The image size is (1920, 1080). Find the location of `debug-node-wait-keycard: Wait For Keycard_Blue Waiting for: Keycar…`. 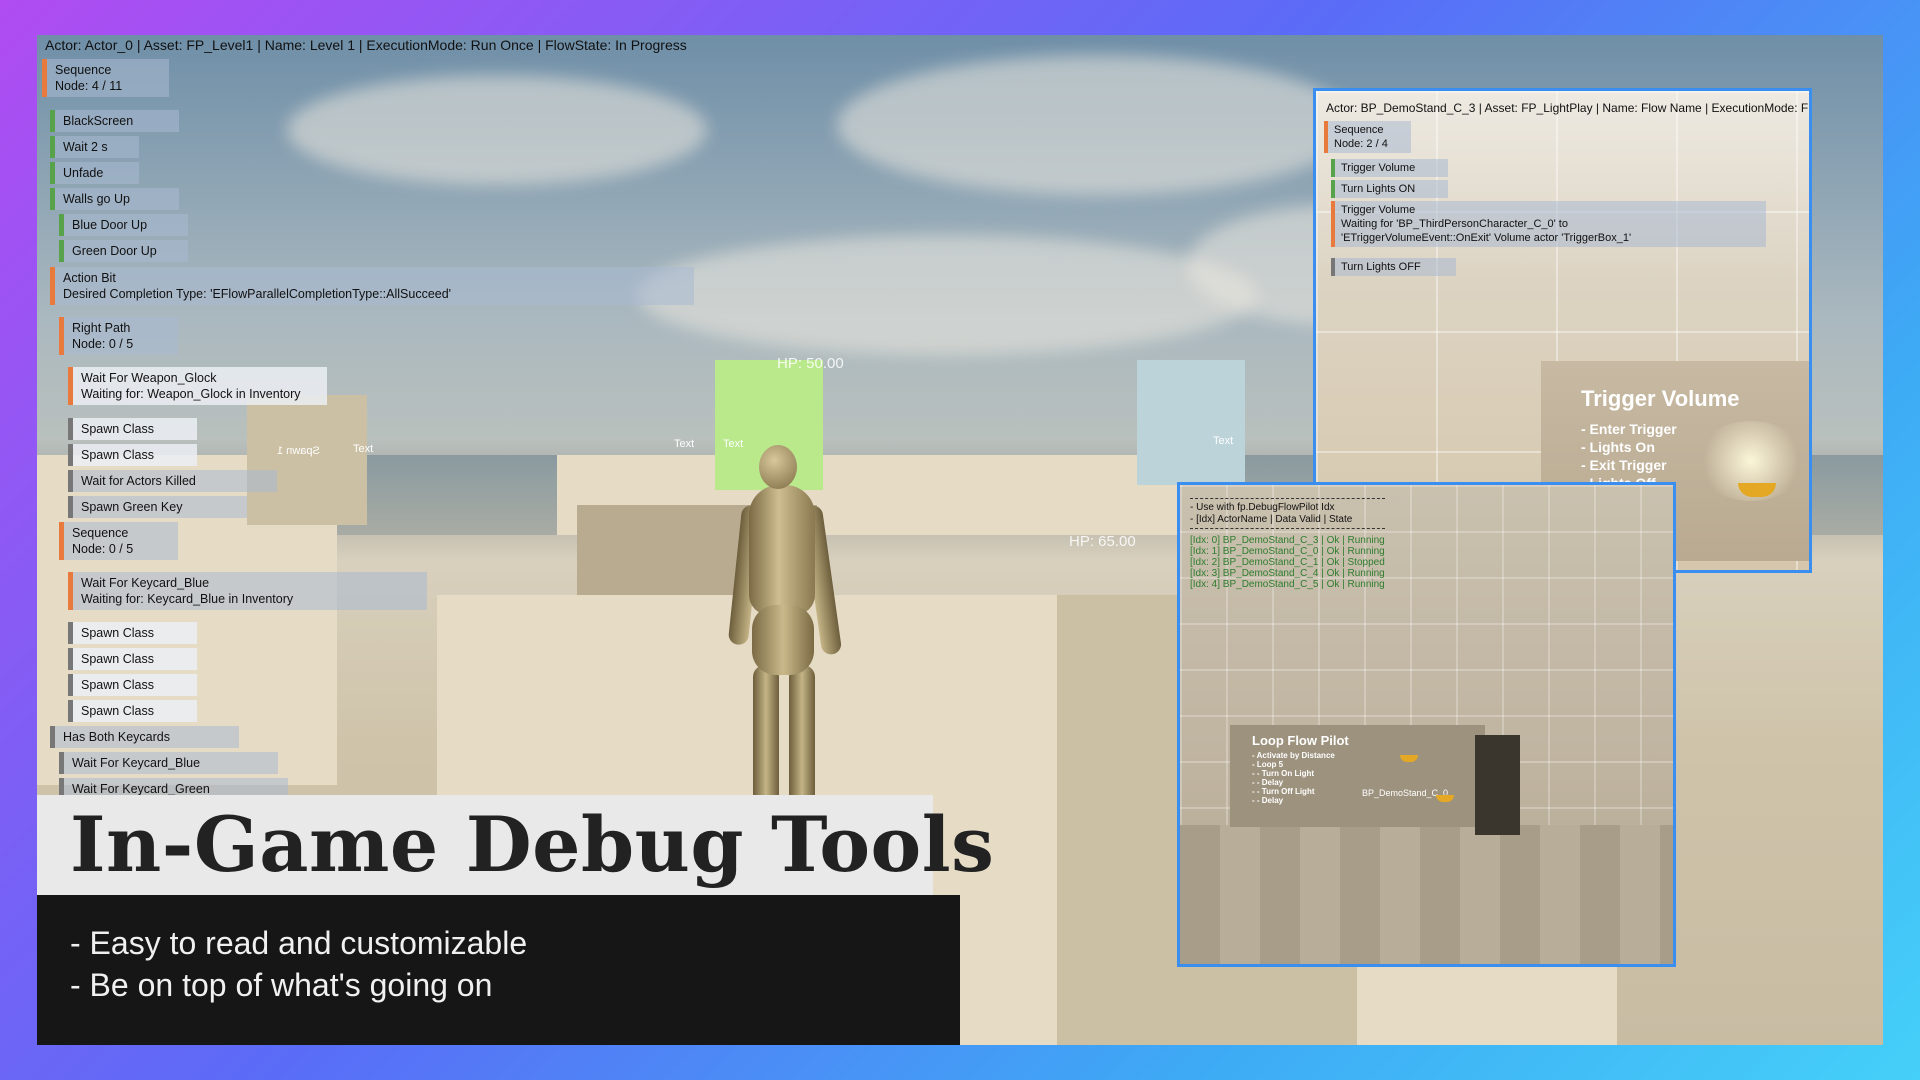

debug-node-wait-keycard: Wait For Keycard_Blue Waiting for: Keycar… is located at coordinates (247, 591).